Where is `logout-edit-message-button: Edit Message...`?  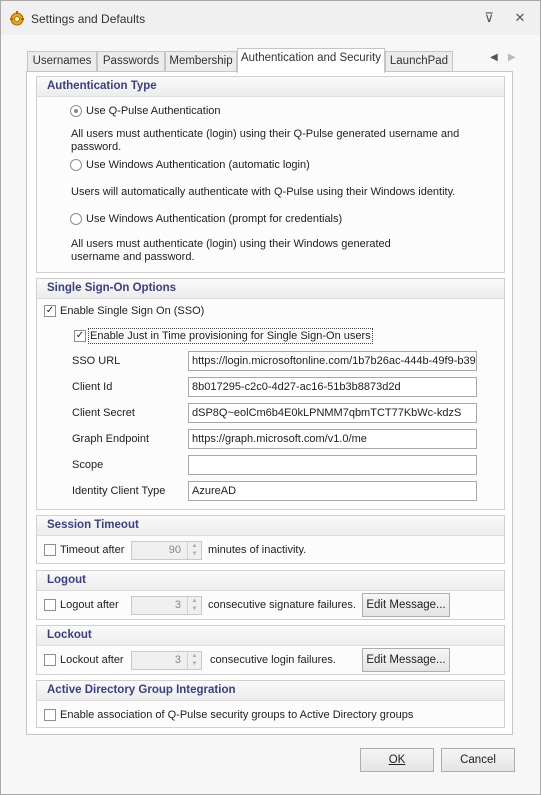 logout-edit-message-button: Edit Message... is located at coordinates (406, 605).